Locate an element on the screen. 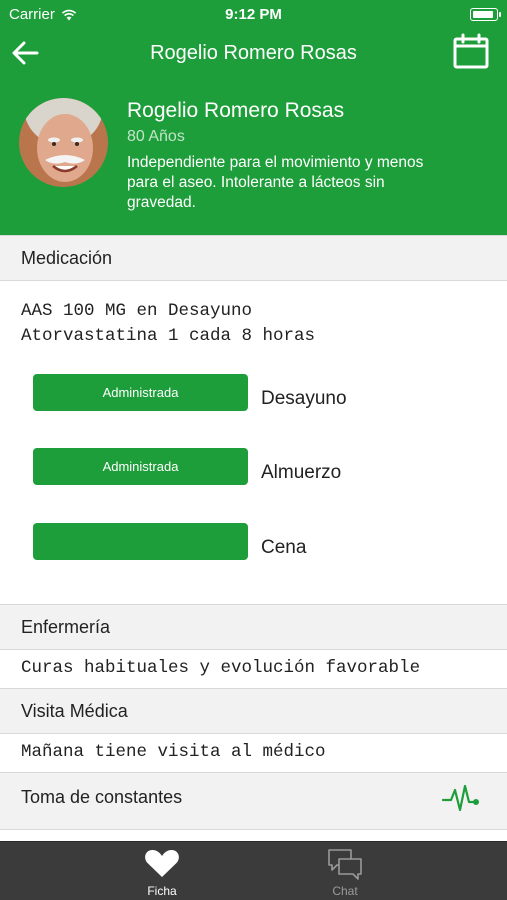  tab-label: Ficha is located at coordinates (162, 891).